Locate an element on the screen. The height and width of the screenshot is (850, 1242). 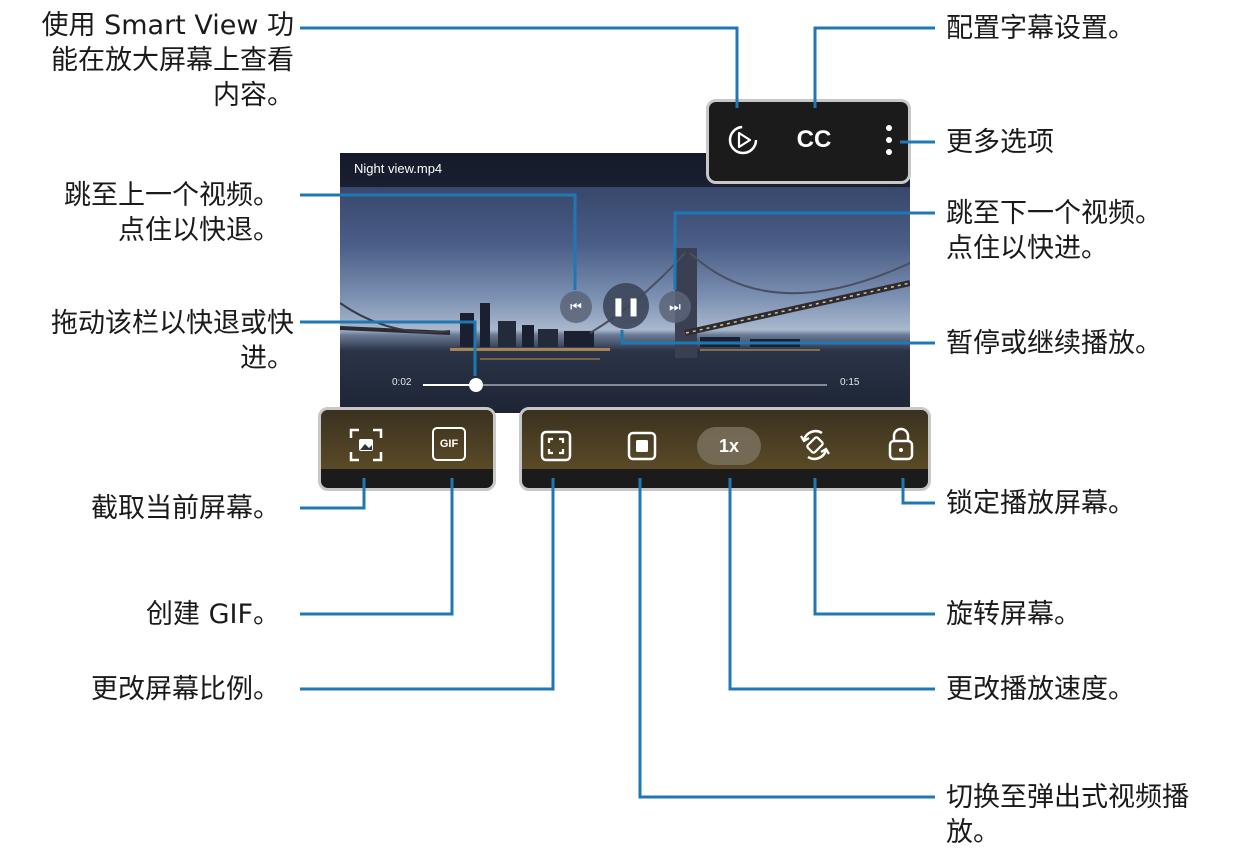
label-drag-bar: 拖动该栏以快退或快 进。 is located at coordinates (172, 341).